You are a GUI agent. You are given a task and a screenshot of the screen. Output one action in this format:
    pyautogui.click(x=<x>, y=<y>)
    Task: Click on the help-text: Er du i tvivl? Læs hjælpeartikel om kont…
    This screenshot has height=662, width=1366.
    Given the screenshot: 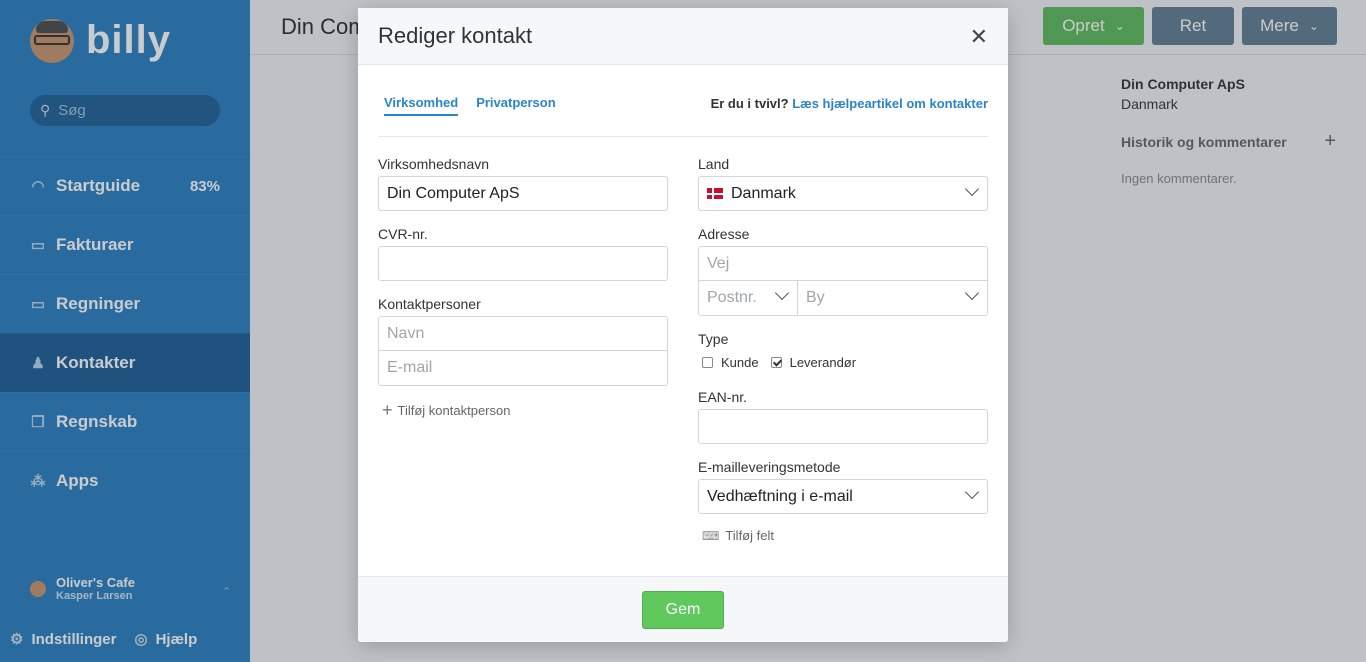 What is the action you would take?
    pyautogui.click(x=849, y=103)
    